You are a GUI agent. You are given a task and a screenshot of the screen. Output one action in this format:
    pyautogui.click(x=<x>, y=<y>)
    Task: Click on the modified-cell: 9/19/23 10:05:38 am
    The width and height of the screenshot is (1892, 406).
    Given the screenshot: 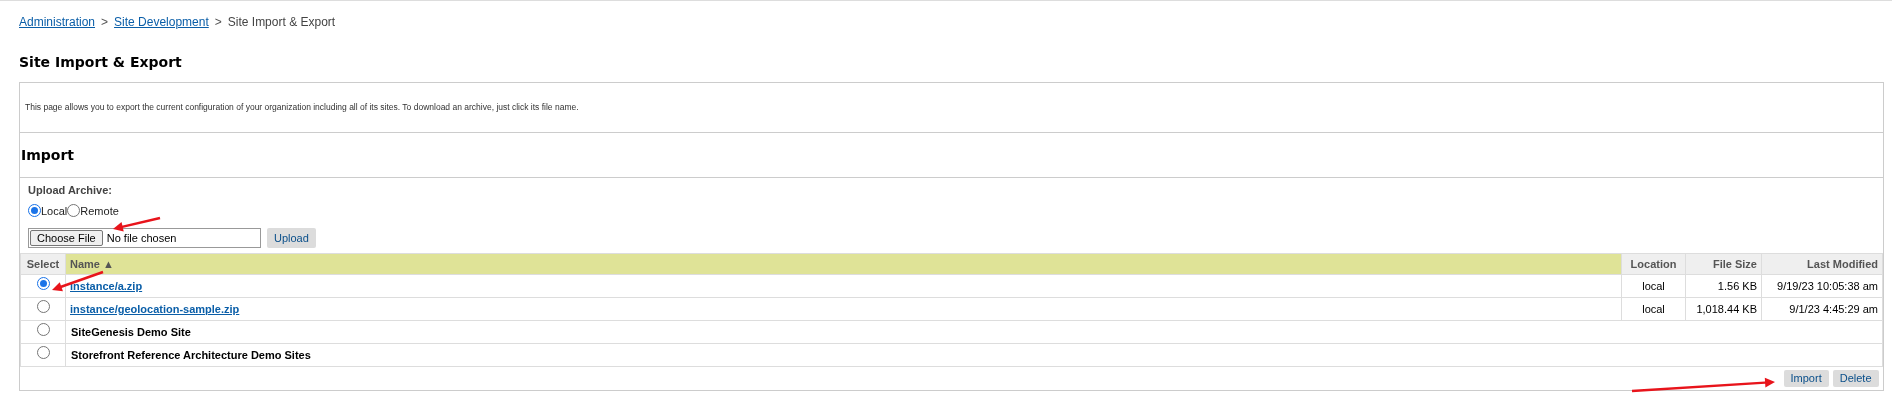 What is the action you would take?
    pyautogui.click(x=1822, y=286)
    